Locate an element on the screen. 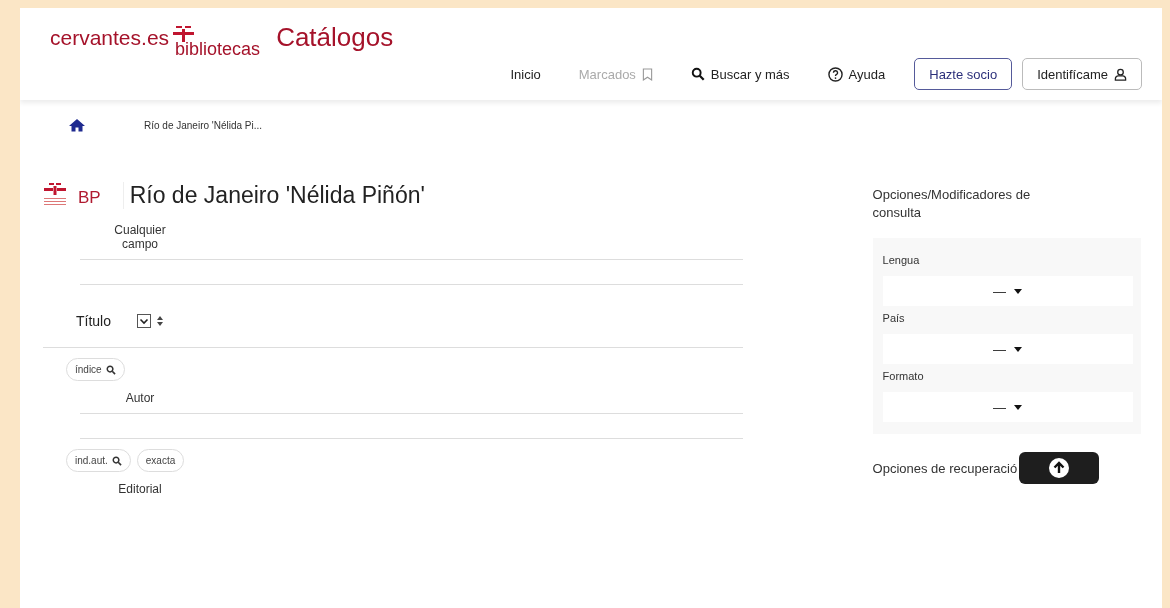 This screenshot has width=1170, height=608. back-to-top-button is located at coordinates (1059, 468).